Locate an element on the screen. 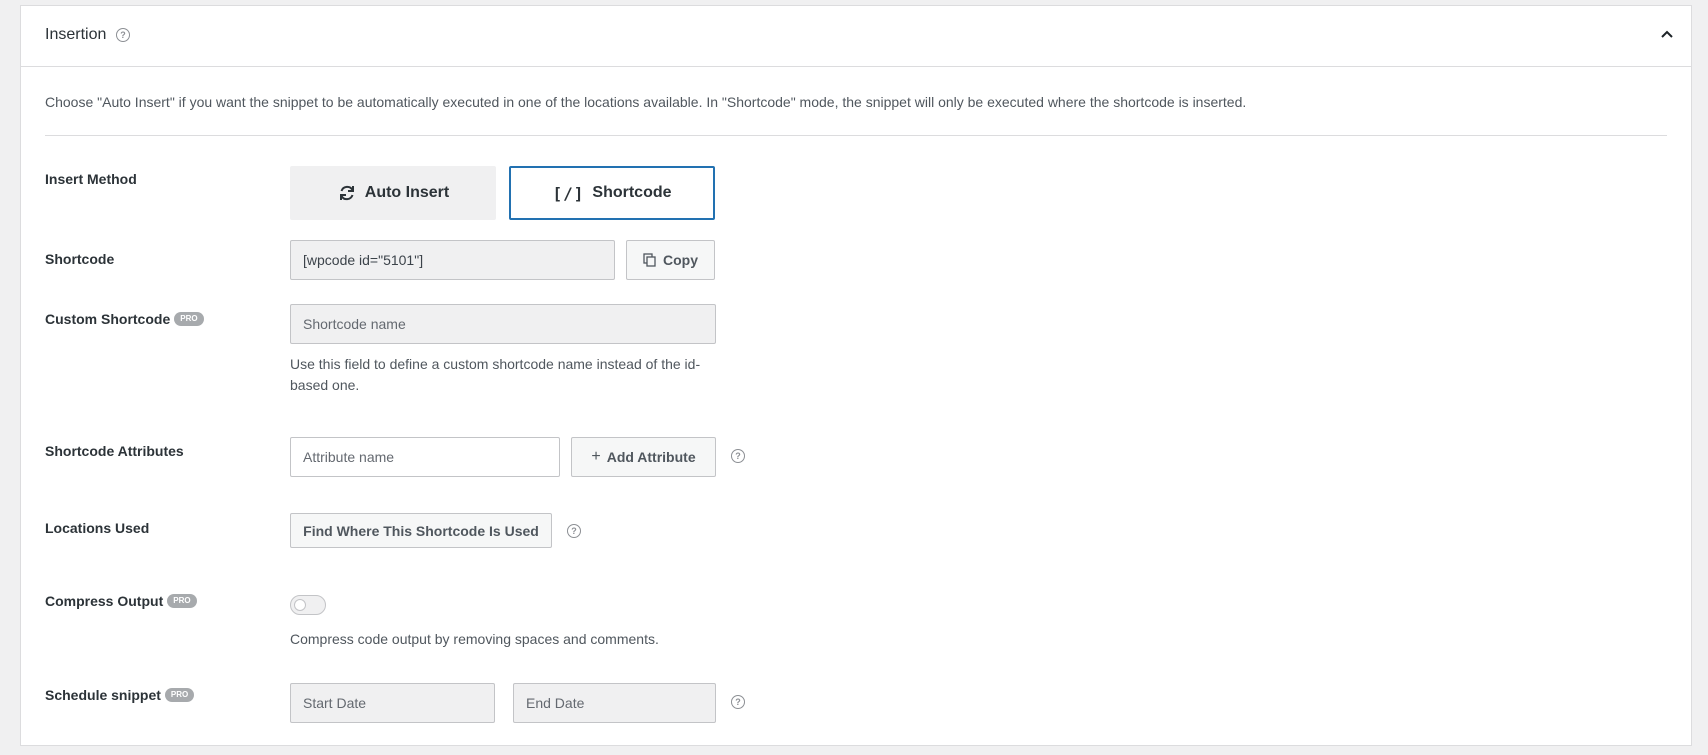  panel-header: Insertion ? is located at coordinates (856, 36).